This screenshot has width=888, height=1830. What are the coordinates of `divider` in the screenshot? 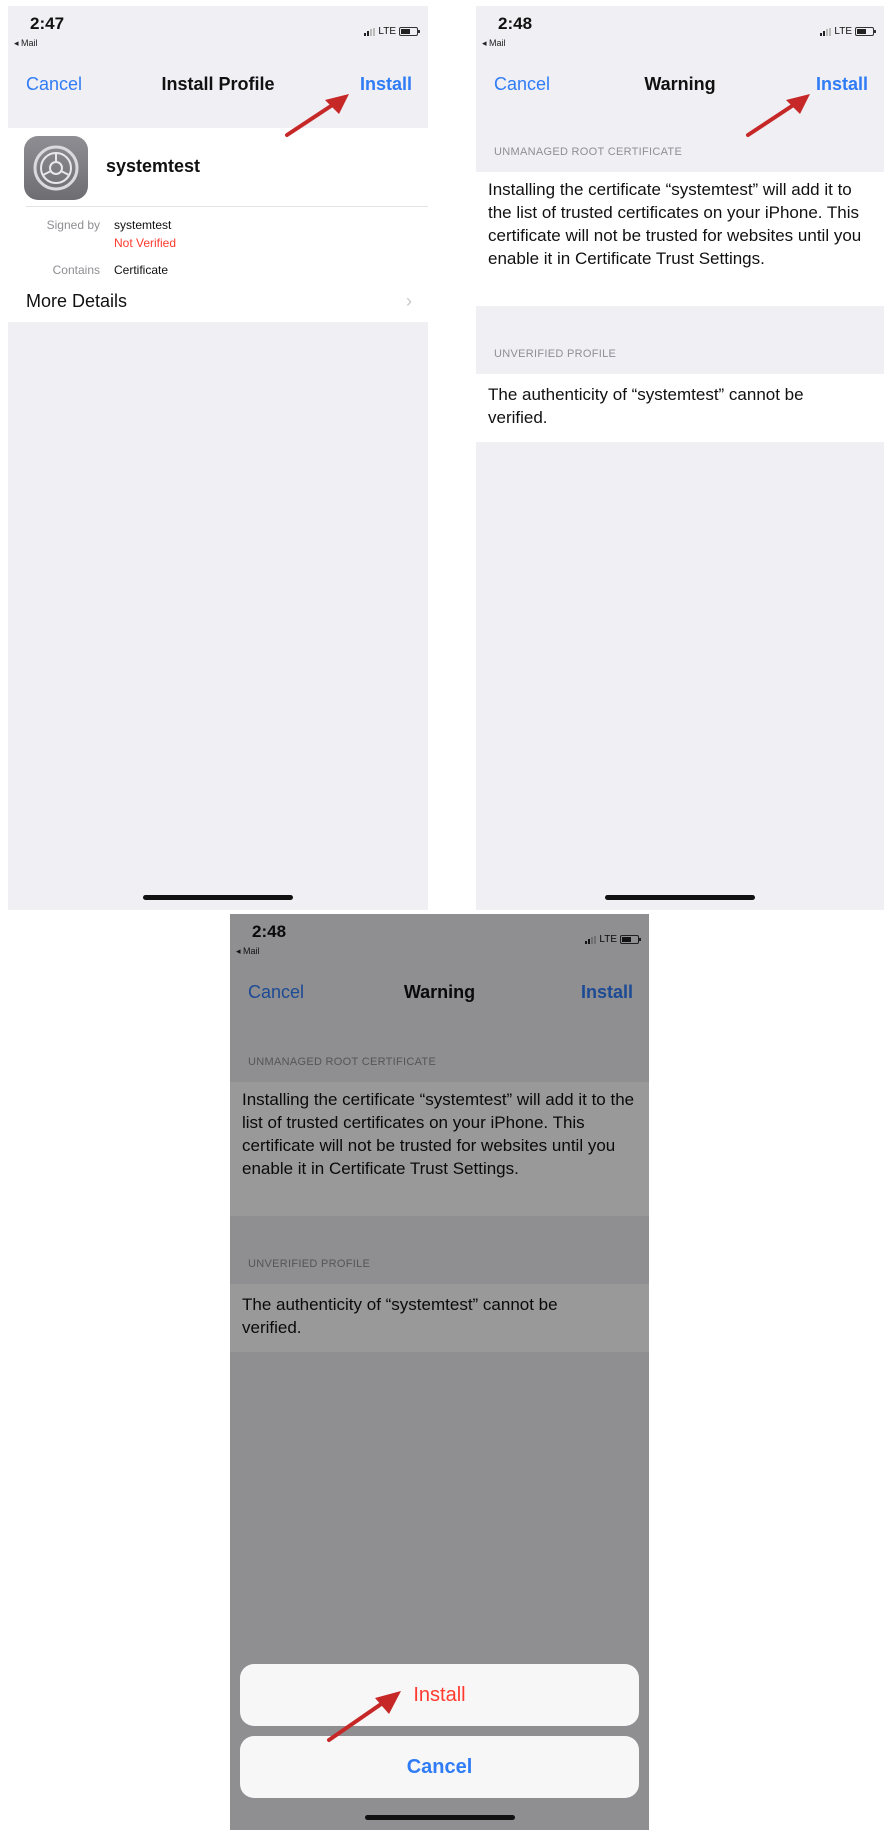 It's located at (227, 206).